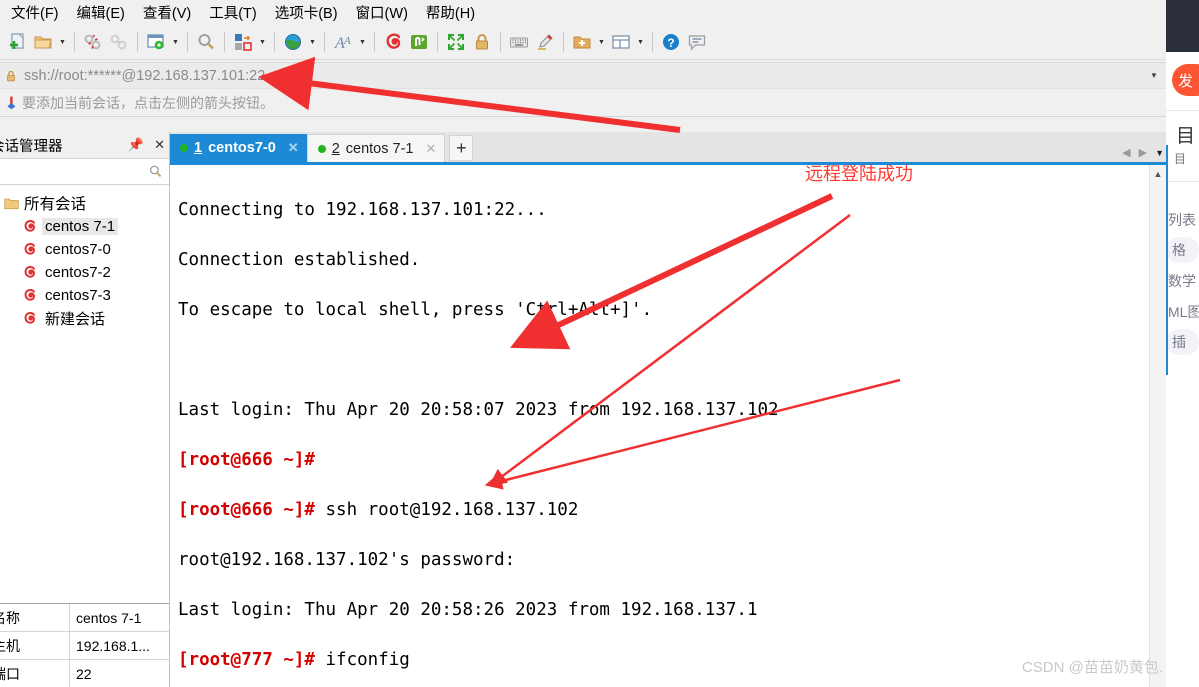 Image resolution: width=1199 pixels, height=687 pixels. I want to click on xshell-icon, so click(393, 42).